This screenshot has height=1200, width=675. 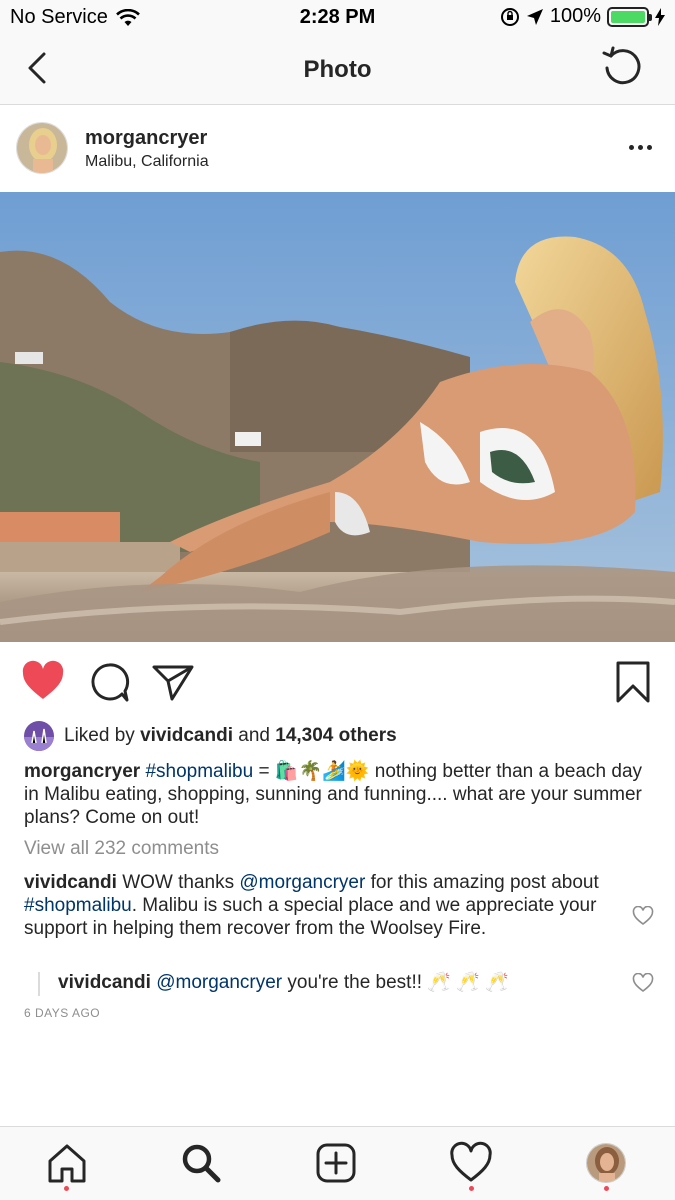 I want to click on reply-indent-line, so click(x=39, y=984).